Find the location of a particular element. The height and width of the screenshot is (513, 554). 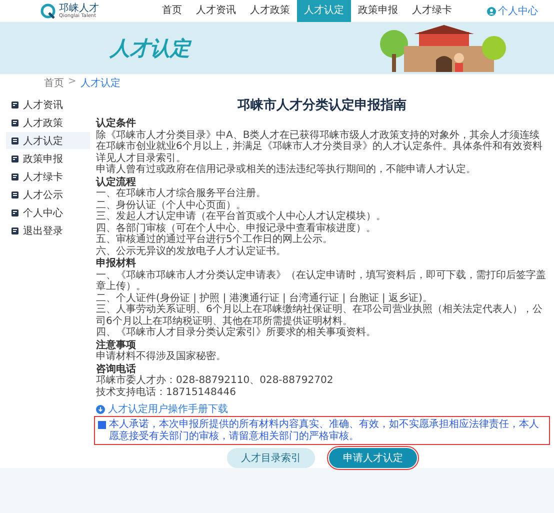

paragraph: 四、各部门审核（可在个人中心、申报记录中查看审核进度）。 is located at coordinates (236, 228).